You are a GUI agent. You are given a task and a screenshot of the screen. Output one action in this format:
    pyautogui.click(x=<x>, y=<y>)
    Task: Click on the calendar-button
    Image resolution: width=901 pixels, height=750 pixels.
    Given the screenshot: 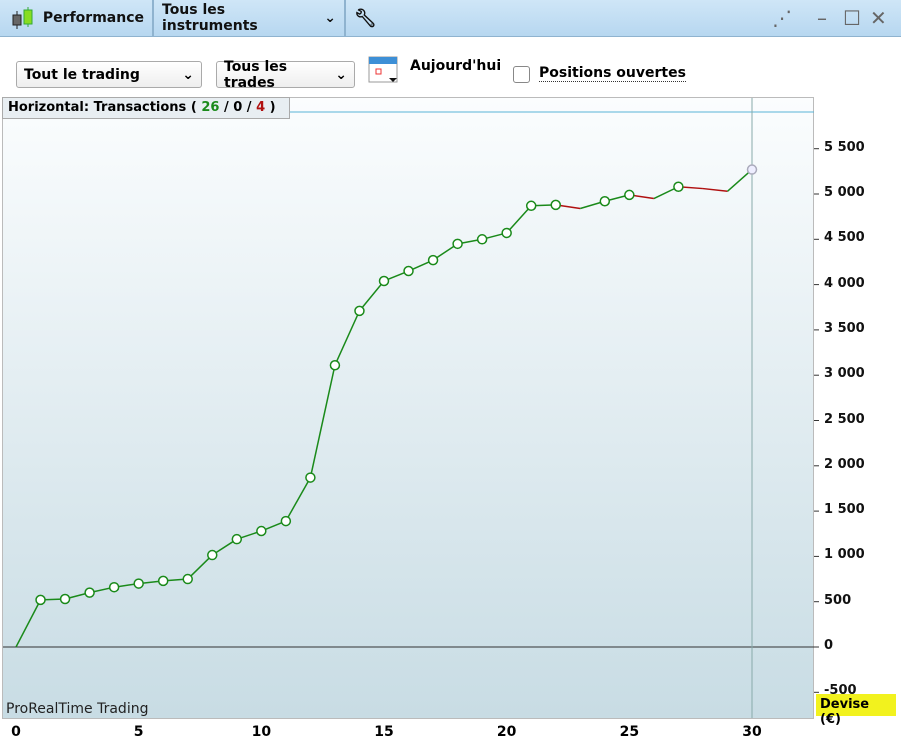 What is the action you would take?
    pyautogui.click(x=384, y=68)
    